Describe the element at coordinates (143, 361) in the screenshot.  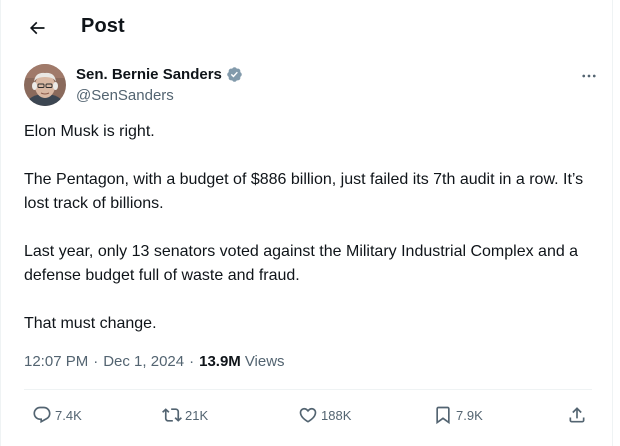
I see `post-date: Dec 1, 2024` at that location.